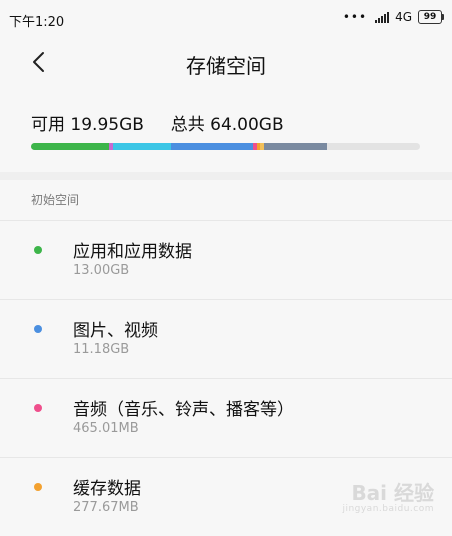 This screenshot has height=536, width=452. What do you see at coordinates (212, 146) in the screenshot?
I see `usage-segment-videos` at bounding box center [212, 146].